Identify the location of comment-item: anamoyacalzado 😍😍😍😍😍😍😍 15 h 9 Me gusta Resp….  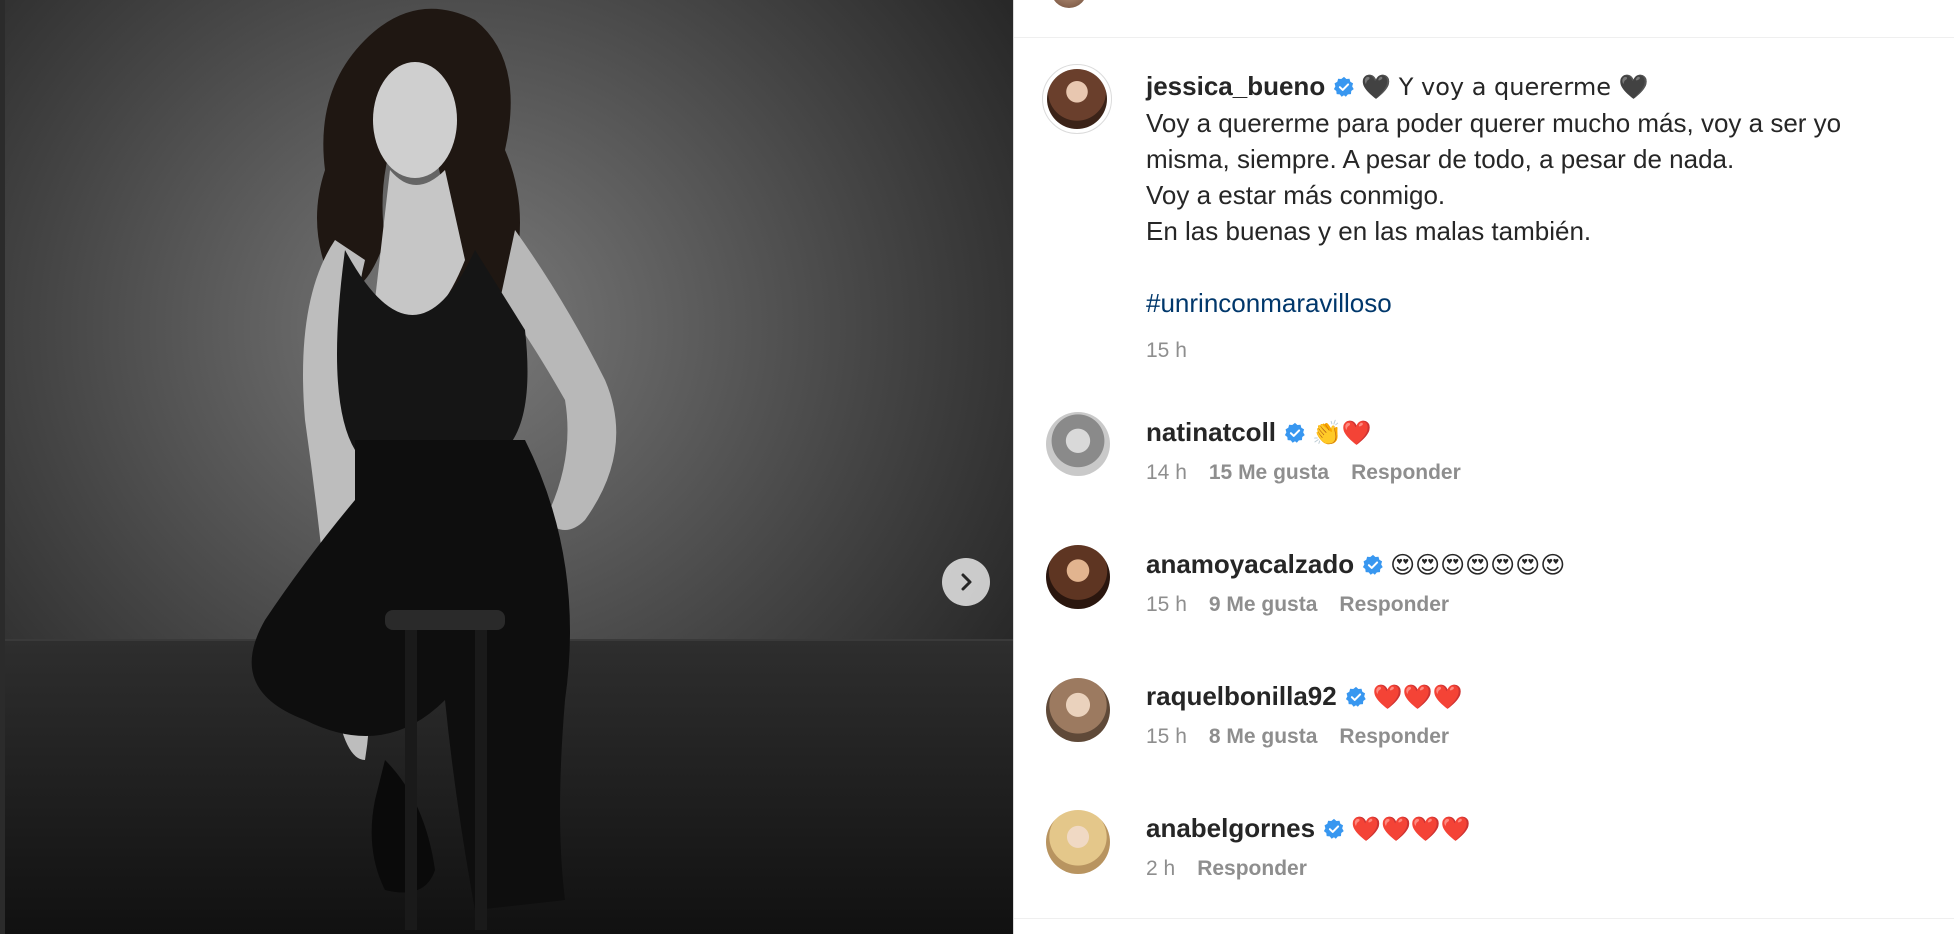
(1541, 581).